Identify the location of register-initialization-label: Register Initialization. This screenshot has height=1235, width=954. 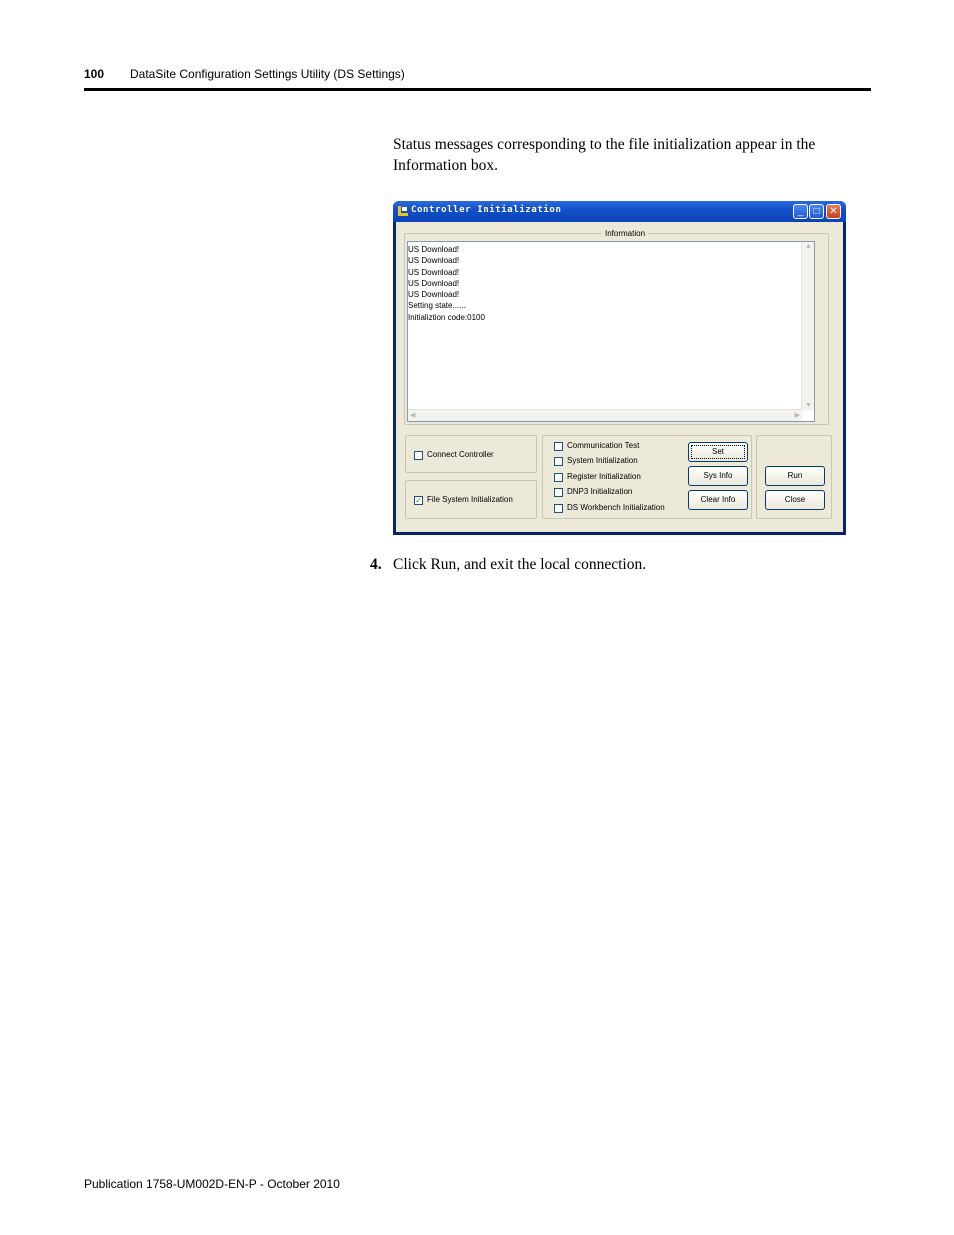
(604, 476).